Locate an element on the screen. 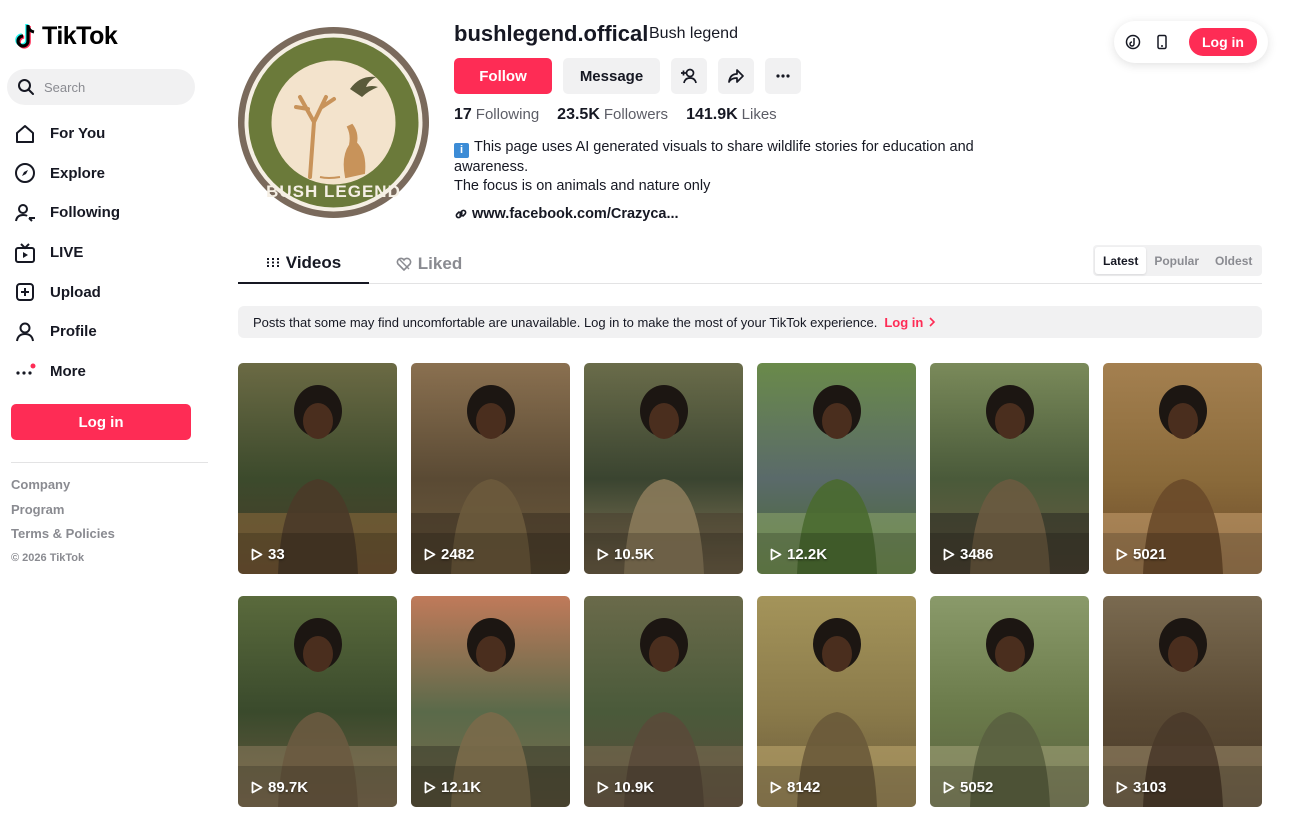 The height and width of the screenshot is (818, 1292). info-icon: i is located at coordinates (461, 150).